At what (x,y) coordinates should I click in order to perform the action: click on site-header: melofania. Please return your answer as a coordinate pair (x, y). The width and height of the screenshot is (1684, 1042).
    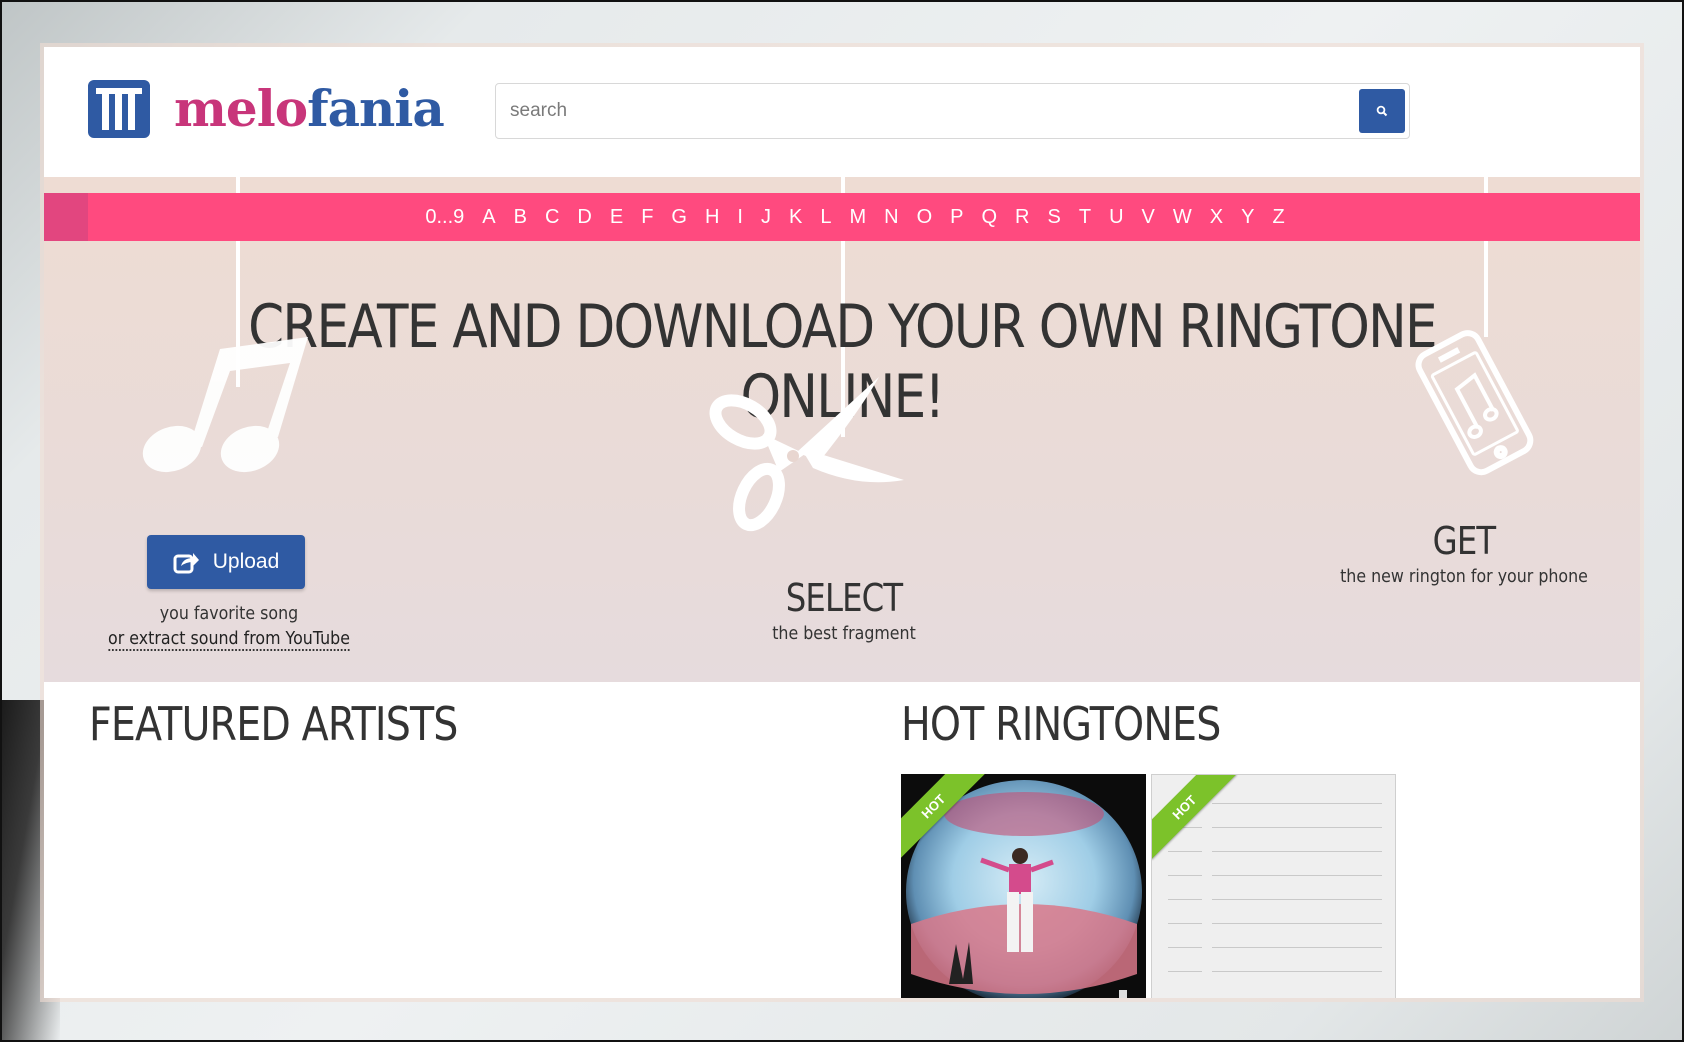
    Looking at the image, I should click on (842, 112).